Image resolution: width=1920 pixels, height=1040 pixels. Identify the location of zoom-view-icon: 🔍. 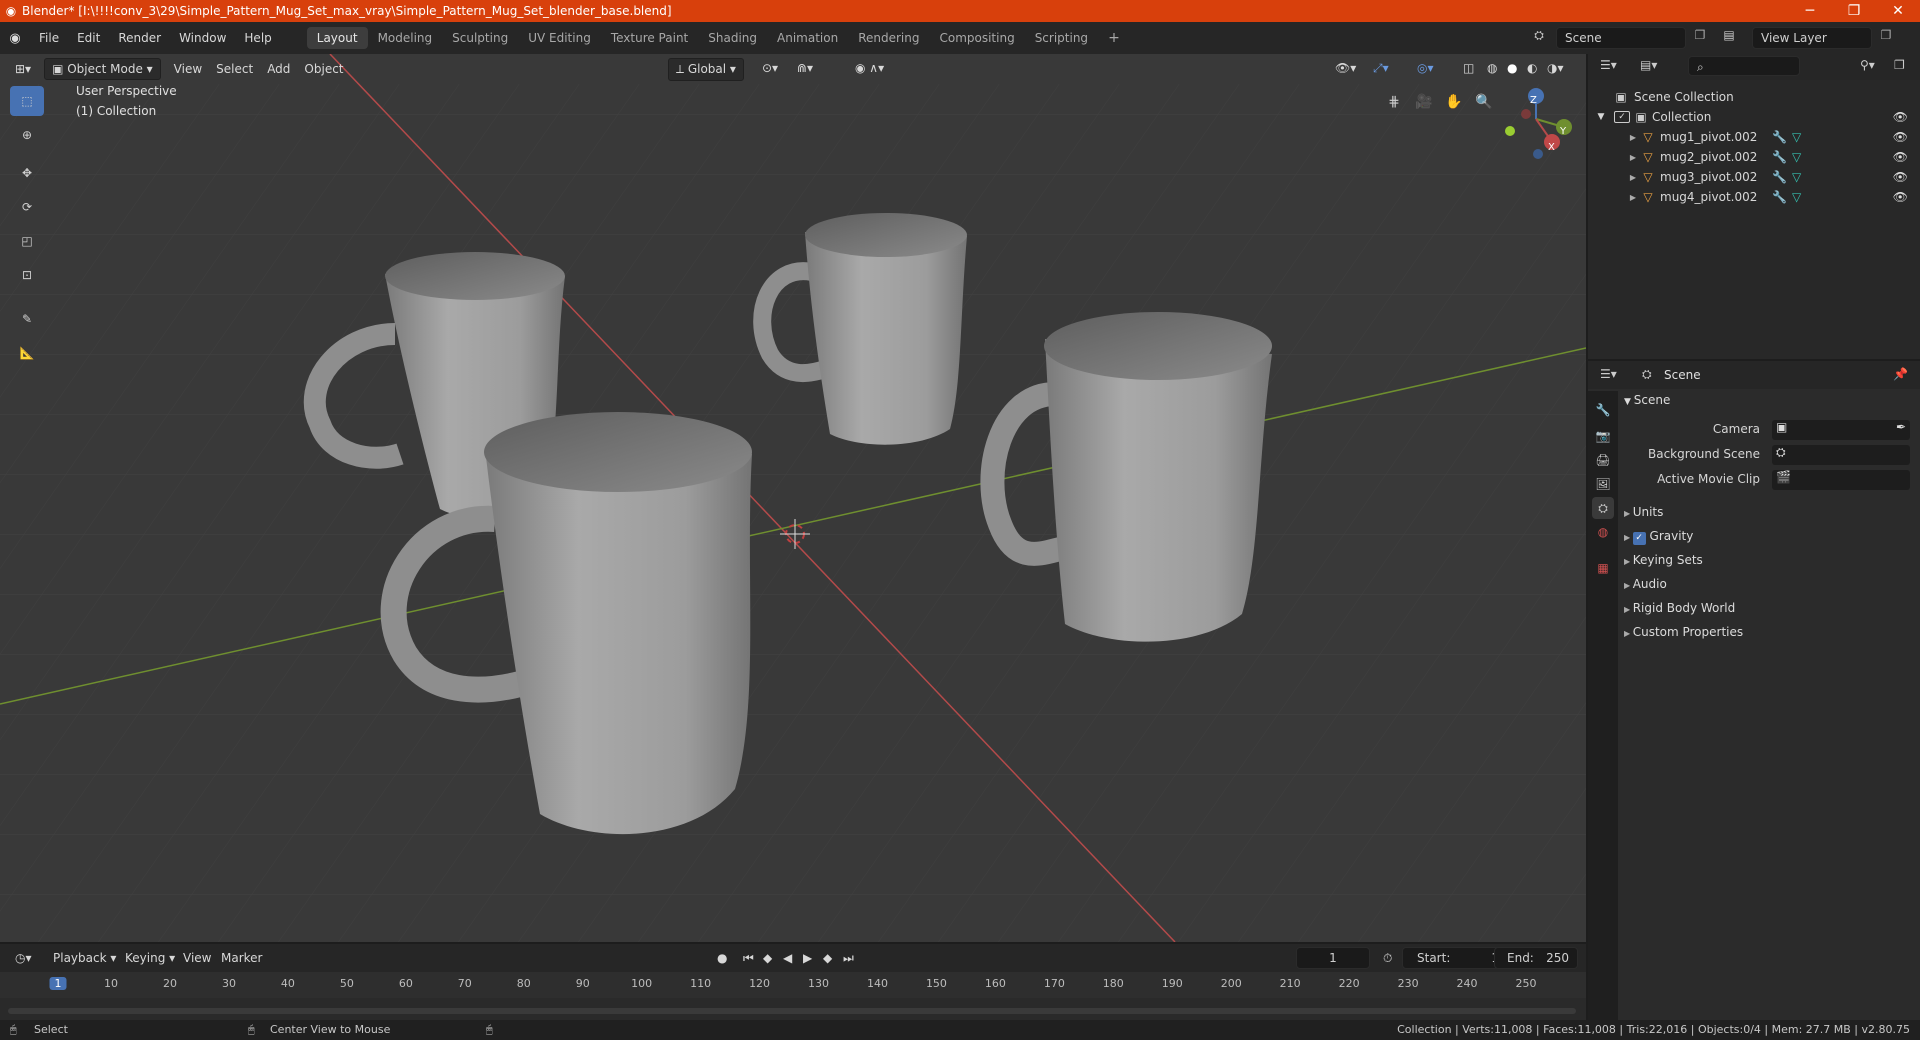
(1484, 102).